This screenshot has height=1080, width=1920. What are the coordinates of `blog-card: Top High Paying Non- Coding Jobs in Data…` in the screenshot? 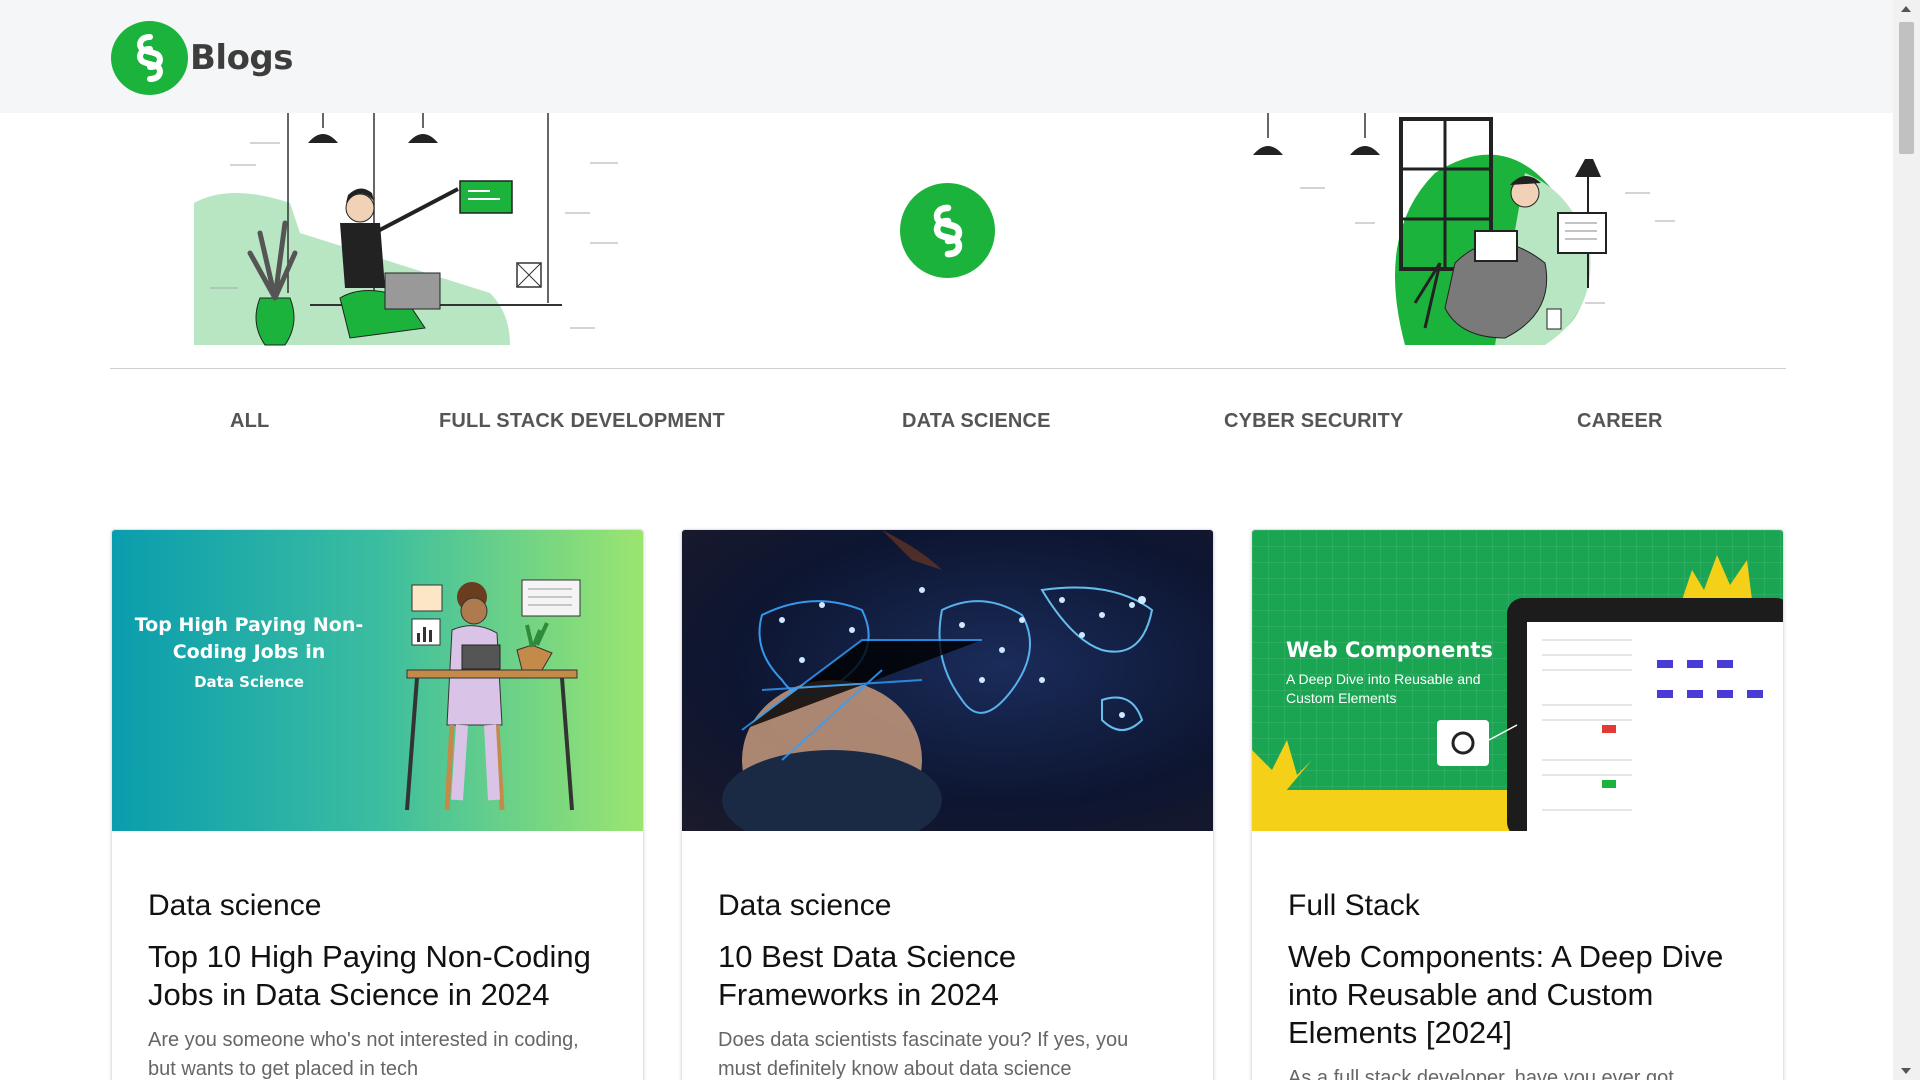 It's located at (377, 804).